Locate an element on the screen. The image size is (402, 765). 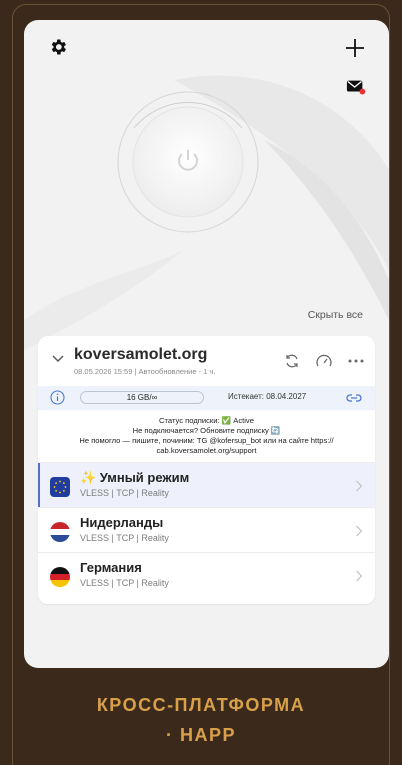
notice-line: cab.koversamolet.org/support is located at coordinates (206, 450).